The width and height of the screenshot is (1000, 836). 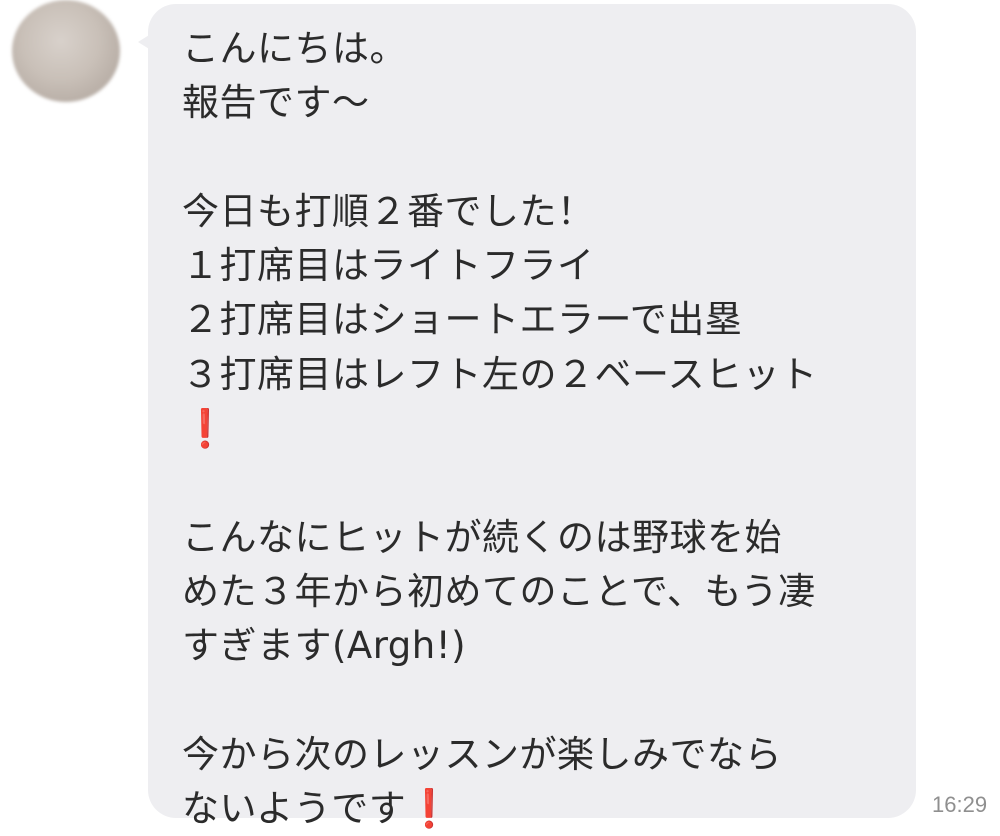 What do you see at coordinates (388, 266) in the screenshot?
I see `message-line-5: １打席目はライトフライ` at bounding box center [388, 266].